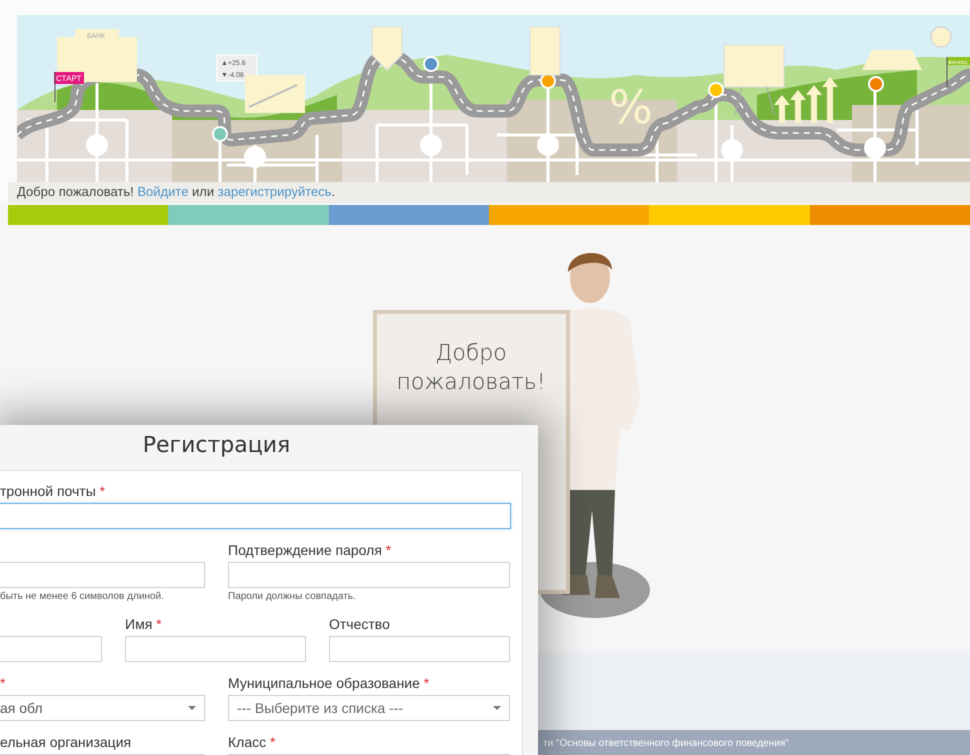  I want to click on field-label: Отчество, so click(359, 624).